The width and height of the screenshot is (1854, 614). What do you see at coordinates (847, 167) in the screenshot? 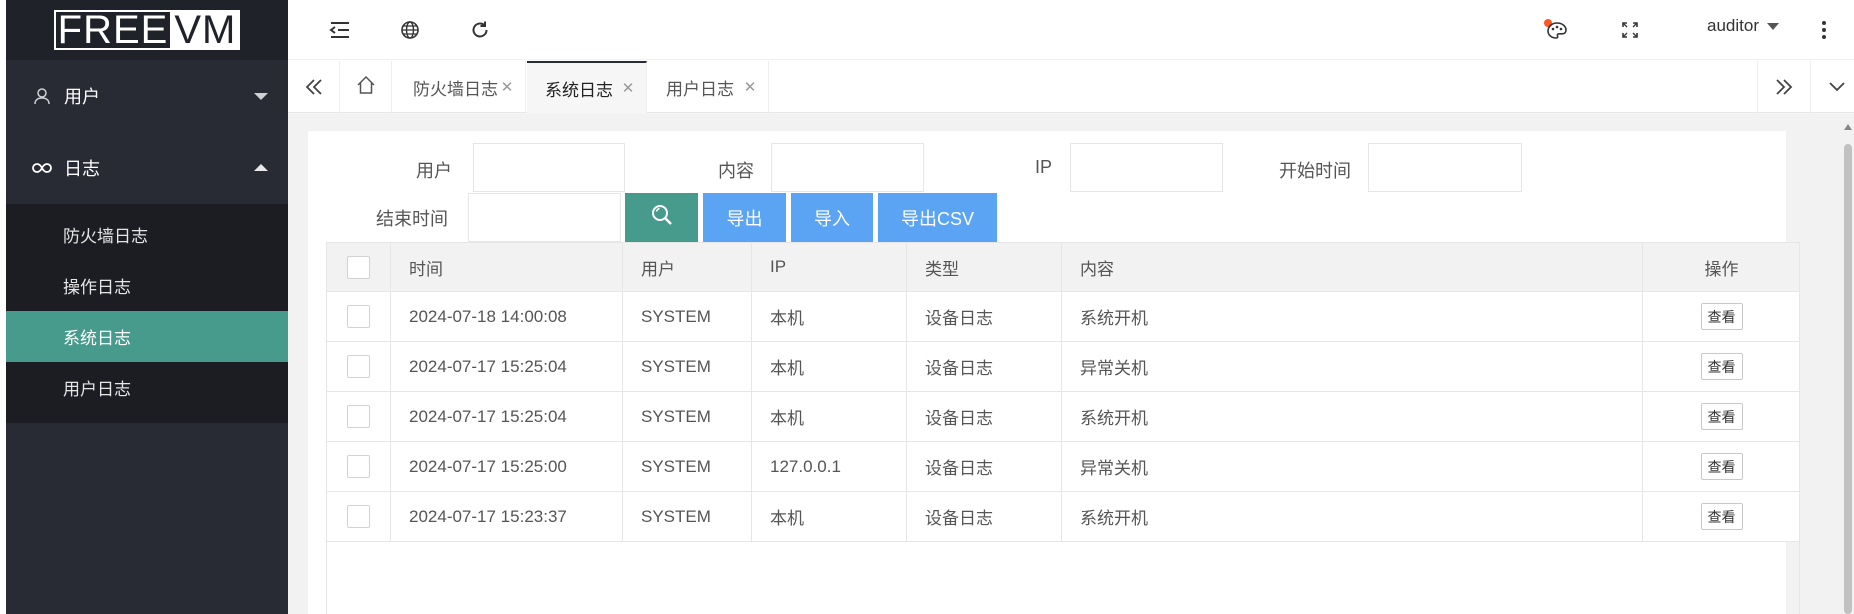
I see `filter-content-input` at bounding box center [847, 167].